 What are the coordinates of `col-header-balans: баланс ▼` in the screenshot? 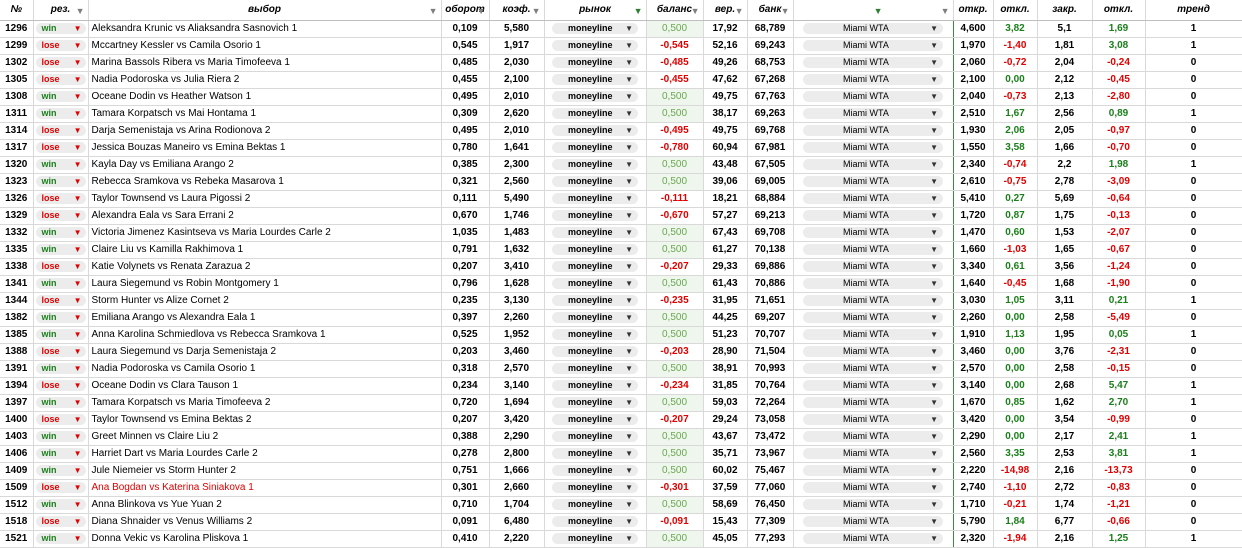 It's located at (675, 10).